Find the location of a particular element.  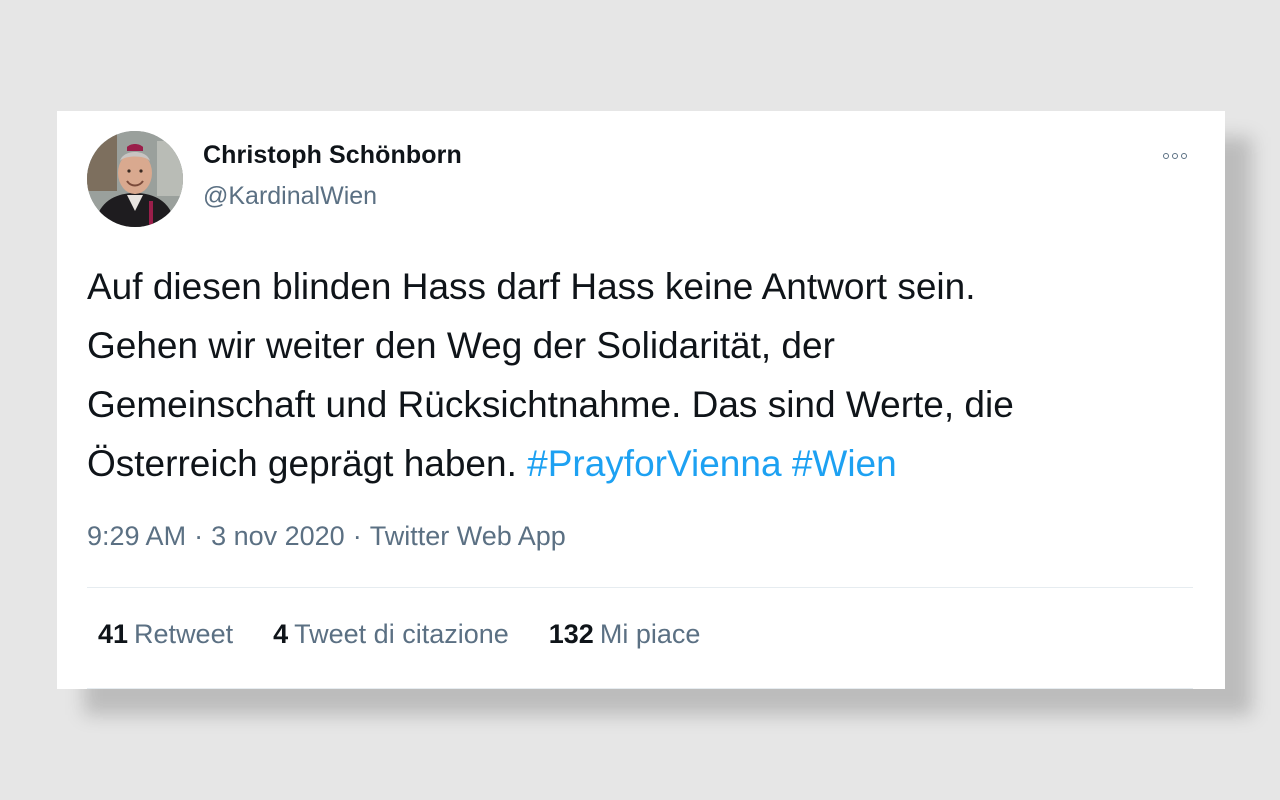

quote-stat: 4 Tweet di citazione is located at coordinates (391, 634).